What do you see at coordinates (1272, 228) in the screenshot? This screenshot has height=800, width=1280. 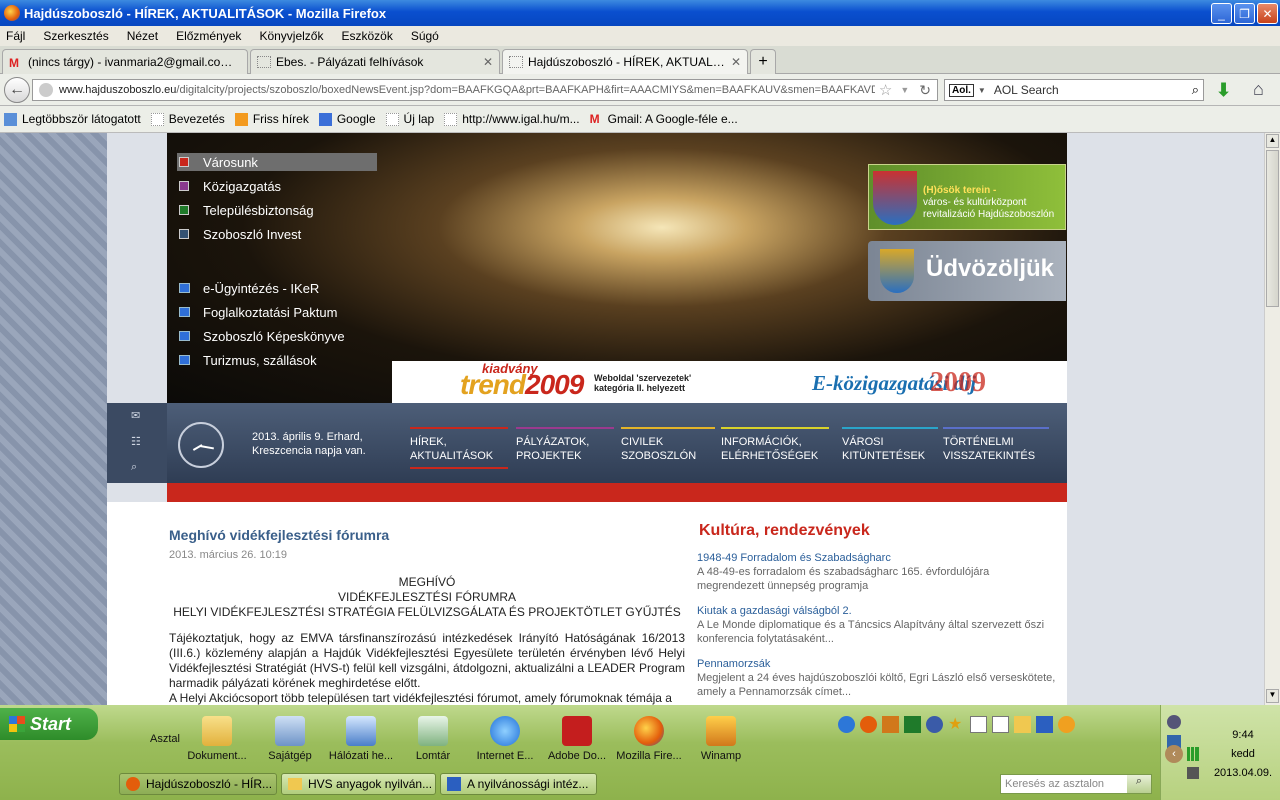 I see `scrollbar-thumb` at bounding box center [1272, 228].